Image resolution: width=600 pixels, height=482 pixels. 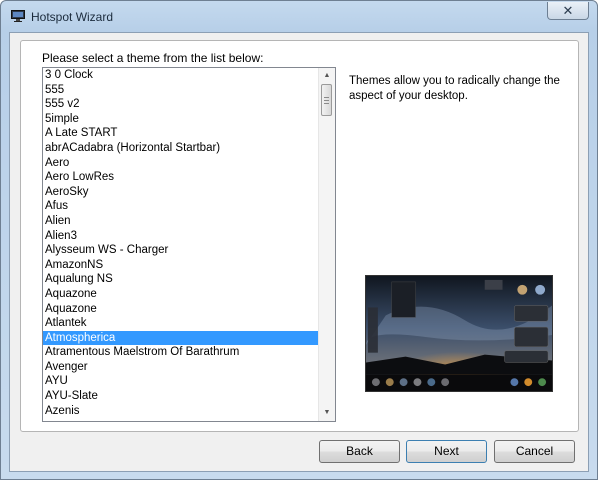 What do you see at coordinates (180, 75) in the screenshot?
I see `theme-list-item: 3 0 Clock` at bounding box center [180, 75].